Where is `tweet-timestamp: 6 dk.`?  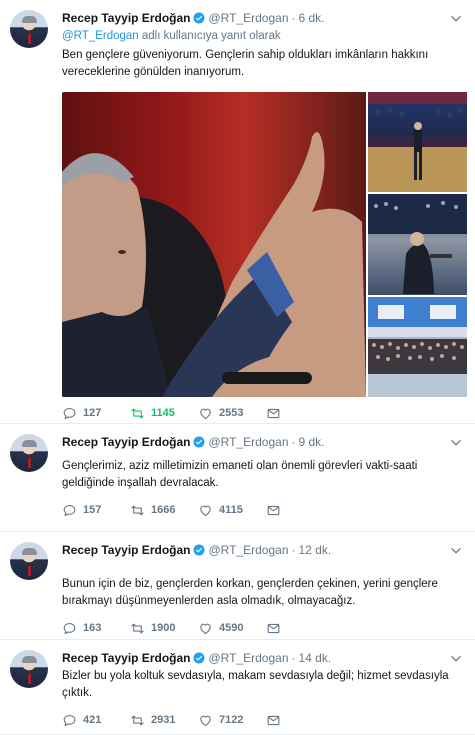
tweet-timestamp: 6 dk. is located at coordinates (312, 18).